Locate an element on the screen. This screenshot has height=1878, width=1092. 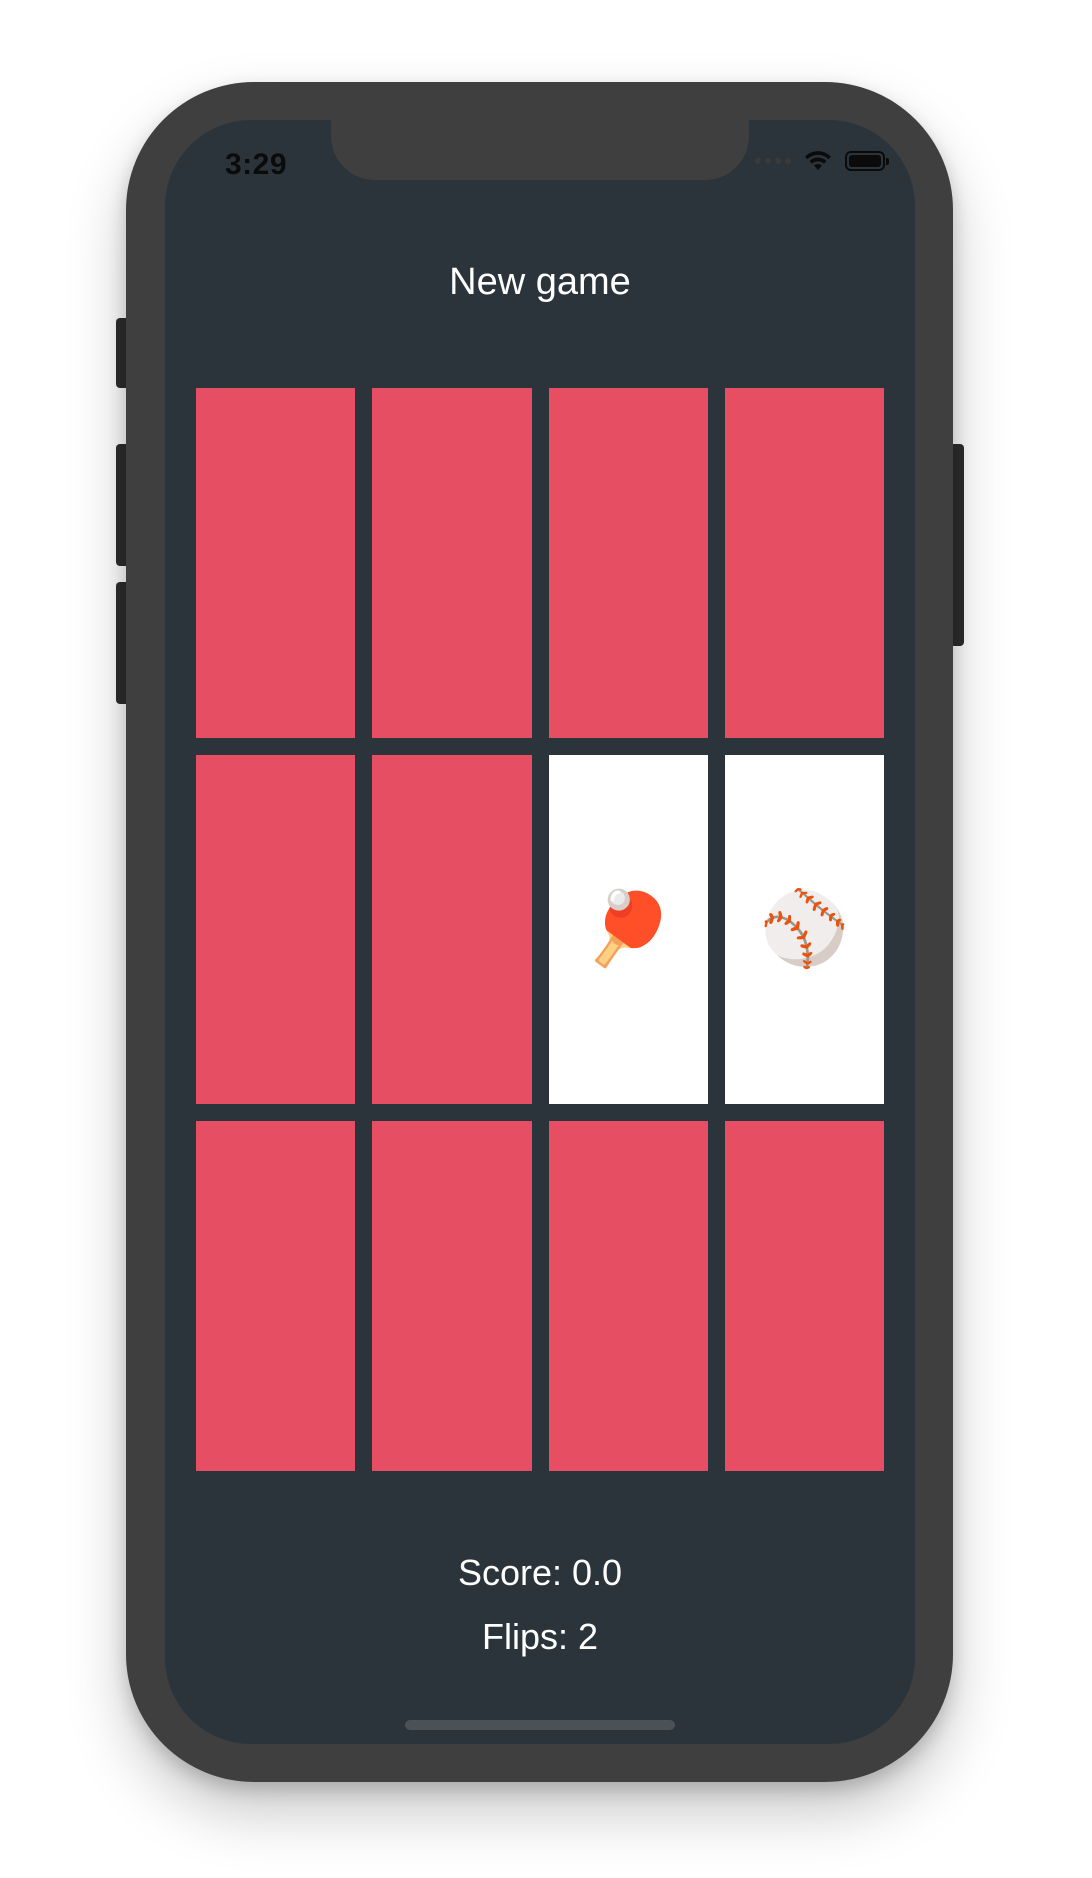
card-emoji: 🏓 is located at coordinates (628, 929).